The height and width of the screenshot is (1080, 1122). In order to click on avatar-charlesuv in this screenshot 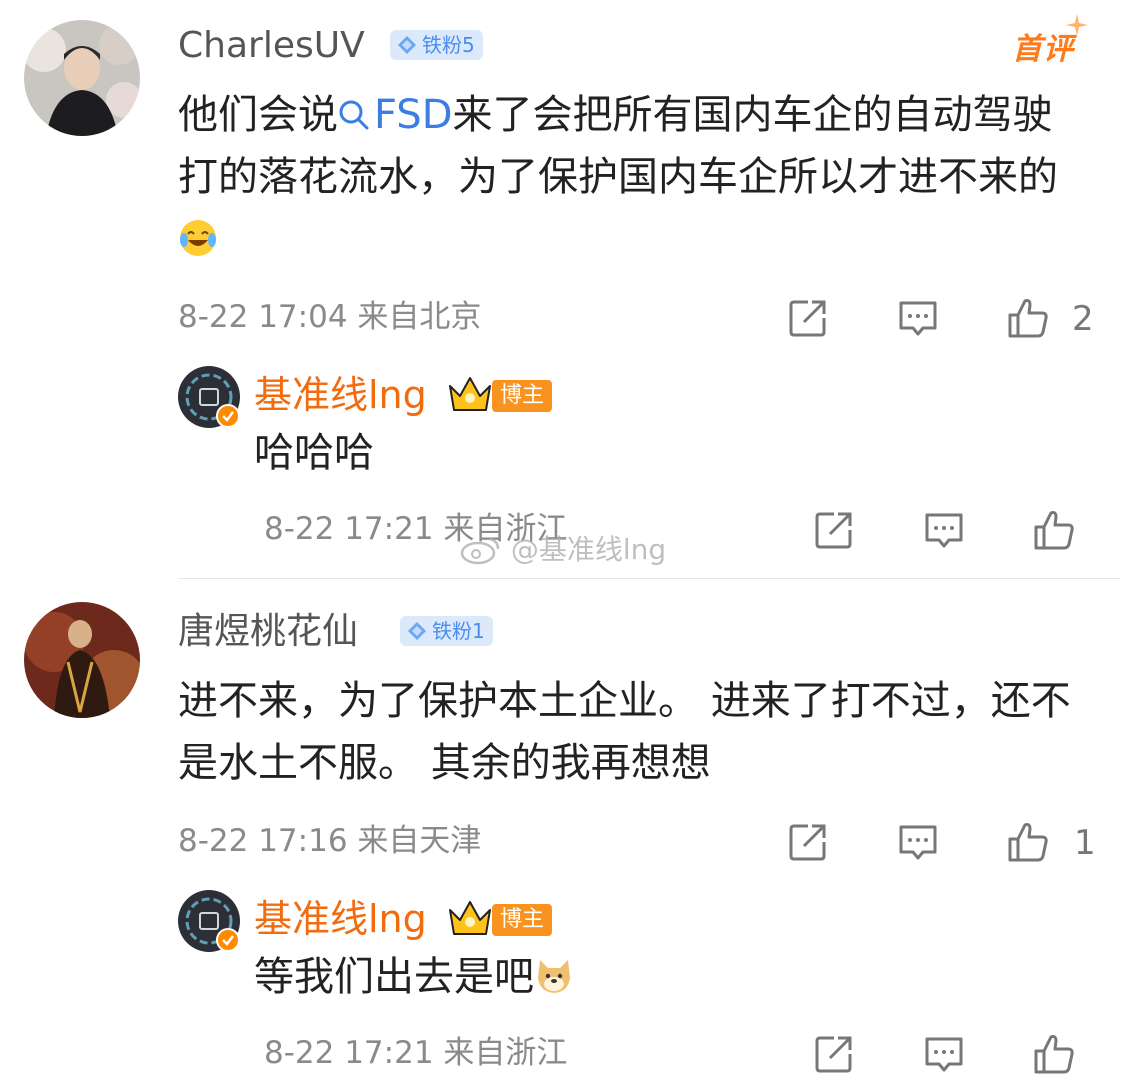, I will do `click(82, 78)`.